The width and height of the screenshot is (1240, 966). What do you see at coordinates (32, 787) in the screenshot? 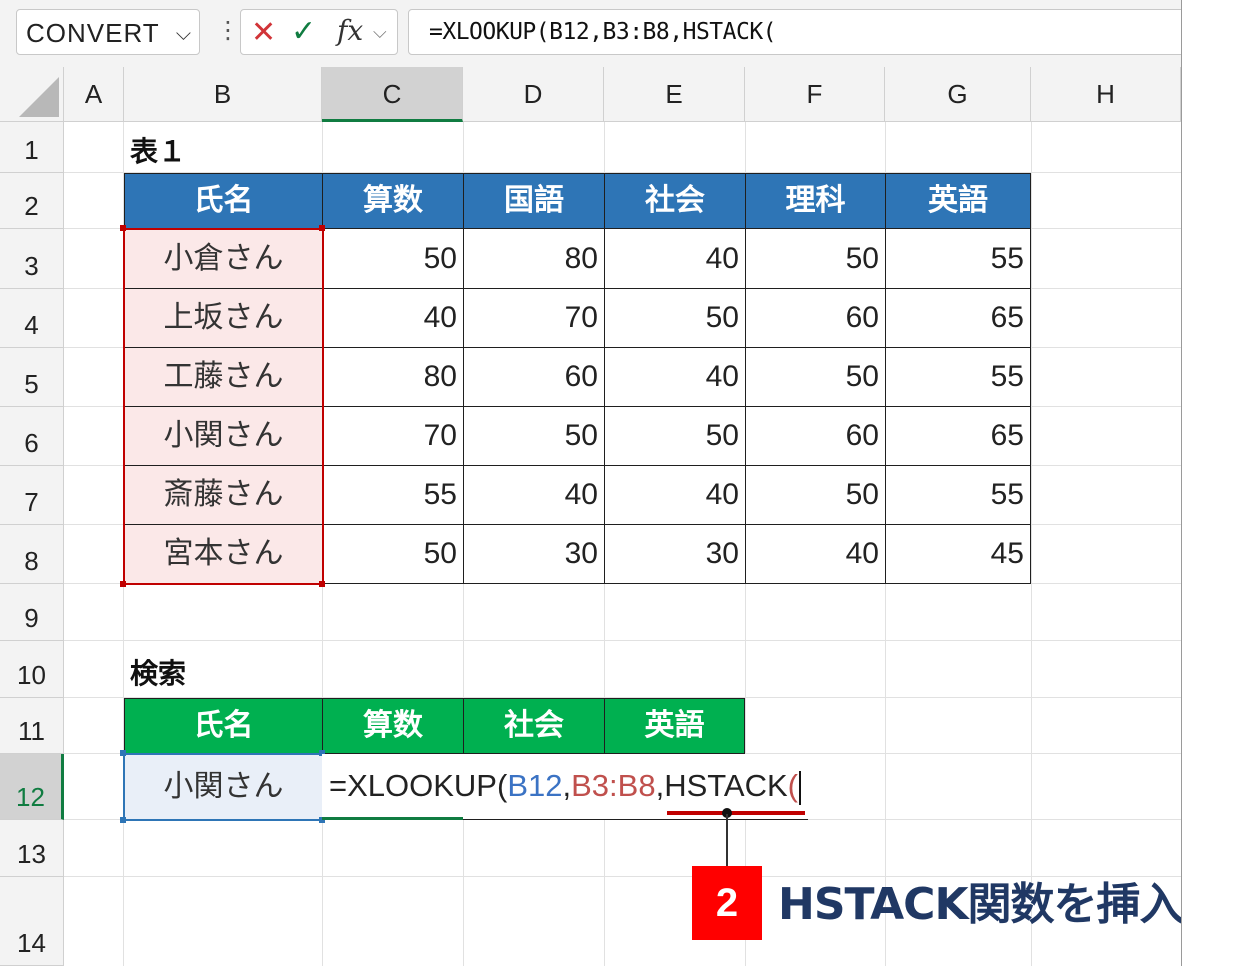
I see `row-header-12: 12` at bounding box center [32, 787].